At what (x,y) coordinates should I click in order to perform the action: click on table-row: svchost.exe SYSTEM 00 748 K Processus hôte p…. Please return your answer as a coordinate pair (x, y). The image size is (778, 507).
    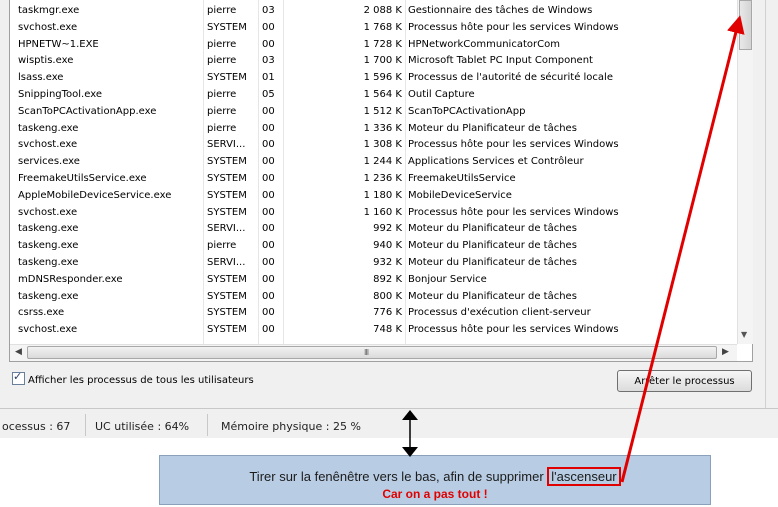
    Looking at the image, I should click on (372, 331).